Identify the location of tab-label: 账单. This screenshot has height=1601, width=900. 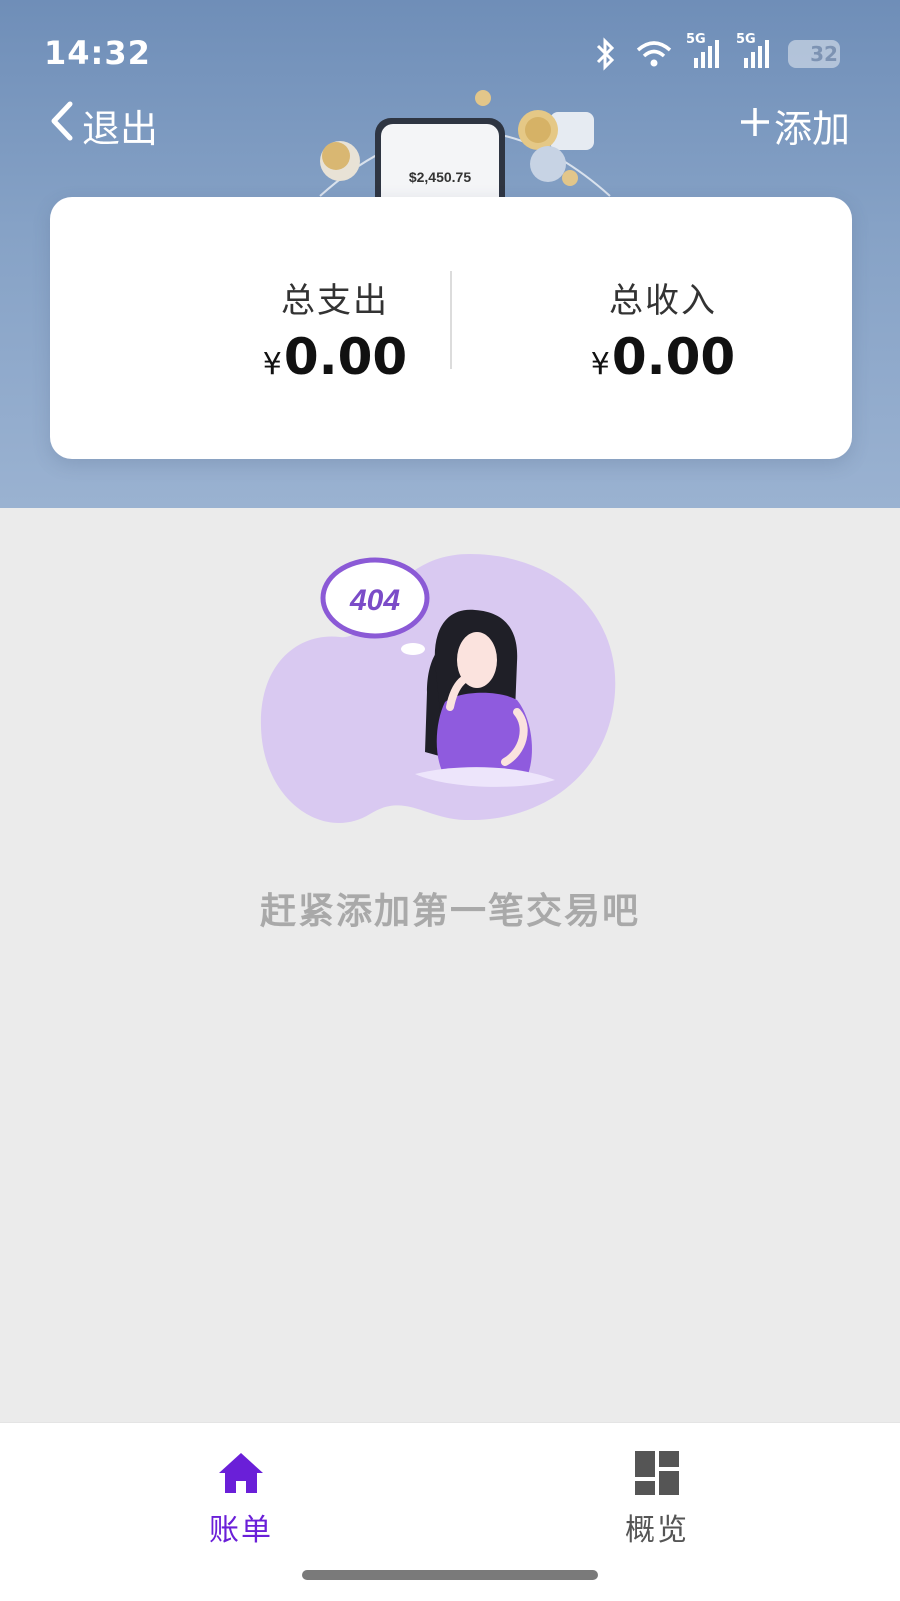
(241, 1530).